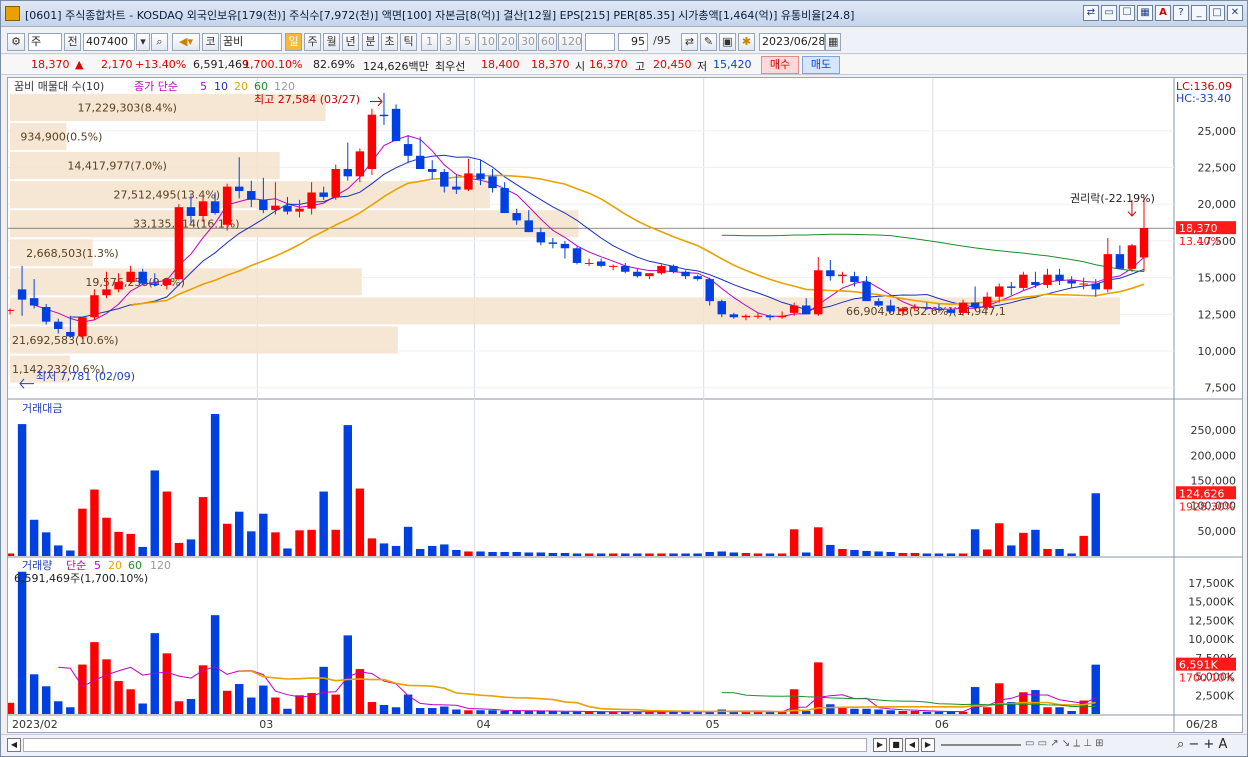  I want to click on ma-10: 10, so click(221, 86).